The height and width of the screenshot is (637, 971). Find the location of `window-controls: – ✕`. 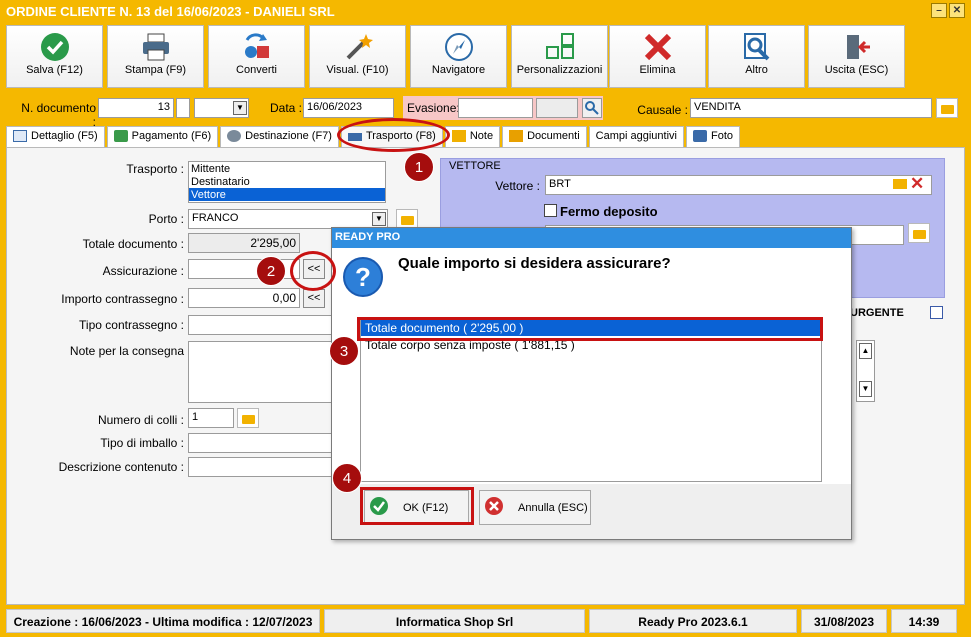

window-controls: – ✕ is located at coordinates (947, 10).